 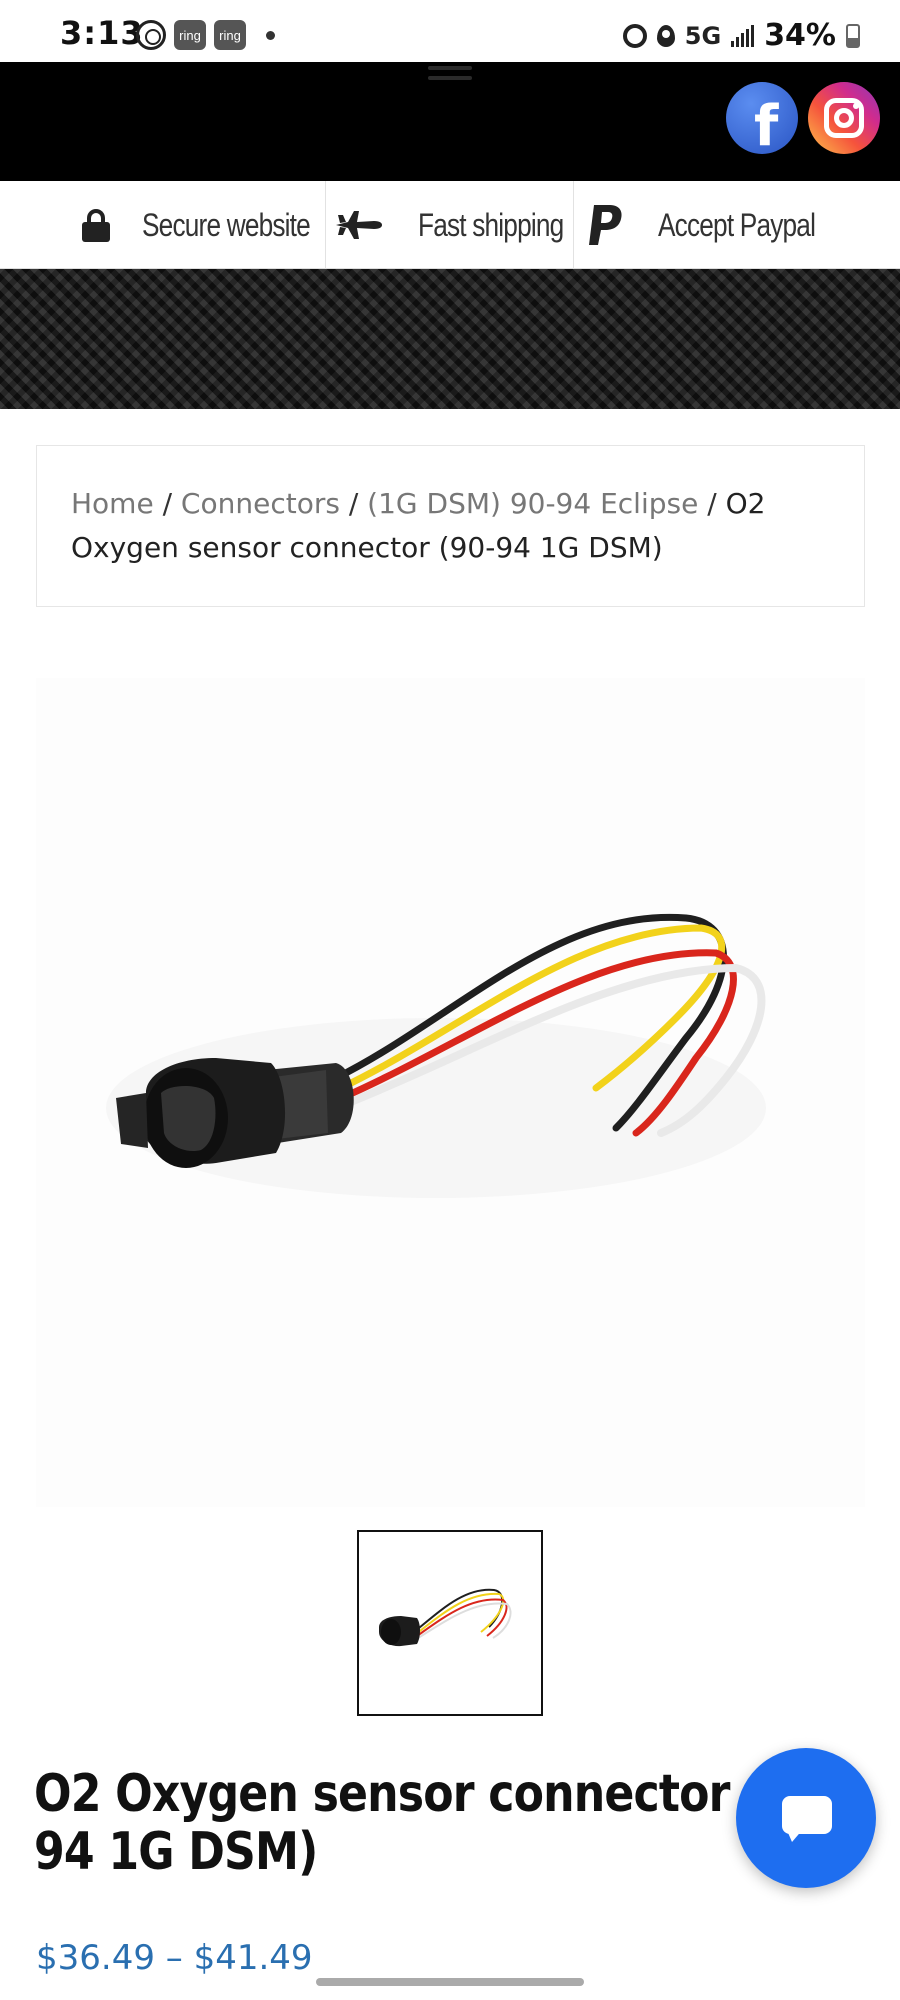 What do you see at coordinates (844, 118) in the screenshot?
I see `instagram-icon` at bounding box center [844, 118].